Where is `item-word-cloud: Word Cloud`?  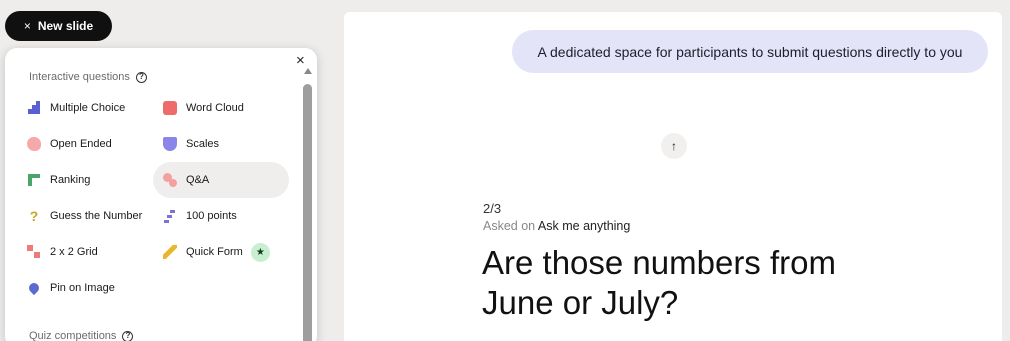
item-word-cloud: Word Cloud is located at coordinates (221, 108).